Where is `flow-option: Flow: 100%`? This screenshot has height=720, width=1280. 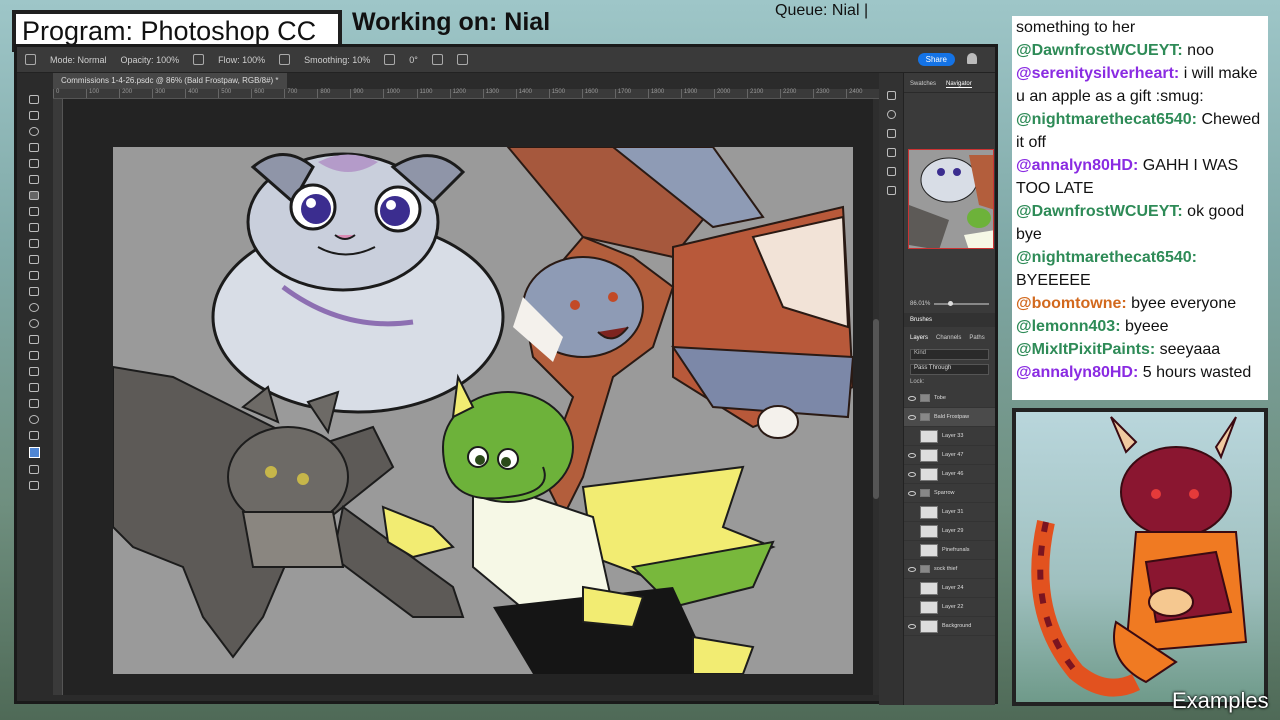 flow-option: Flow: 100% is located at coordinates (241, 60).